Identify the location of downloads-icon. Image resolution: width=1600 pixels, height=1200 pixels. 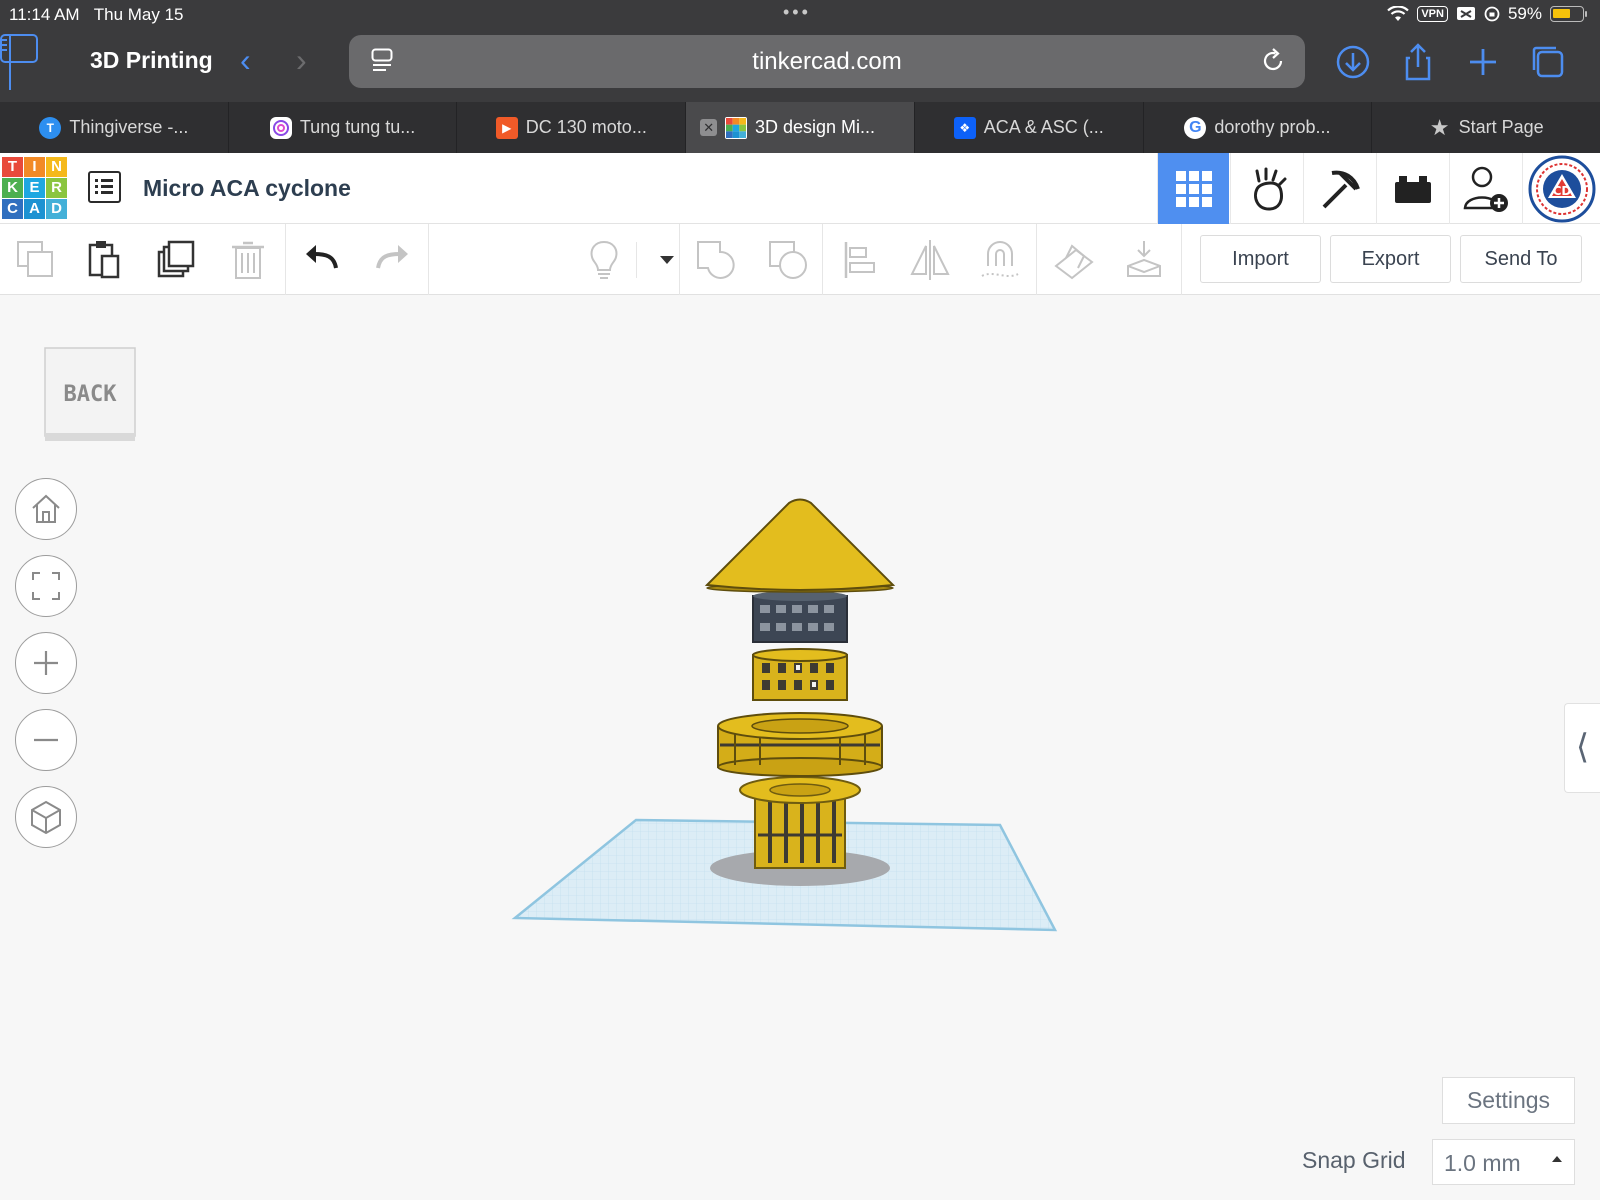
(1353, 62).